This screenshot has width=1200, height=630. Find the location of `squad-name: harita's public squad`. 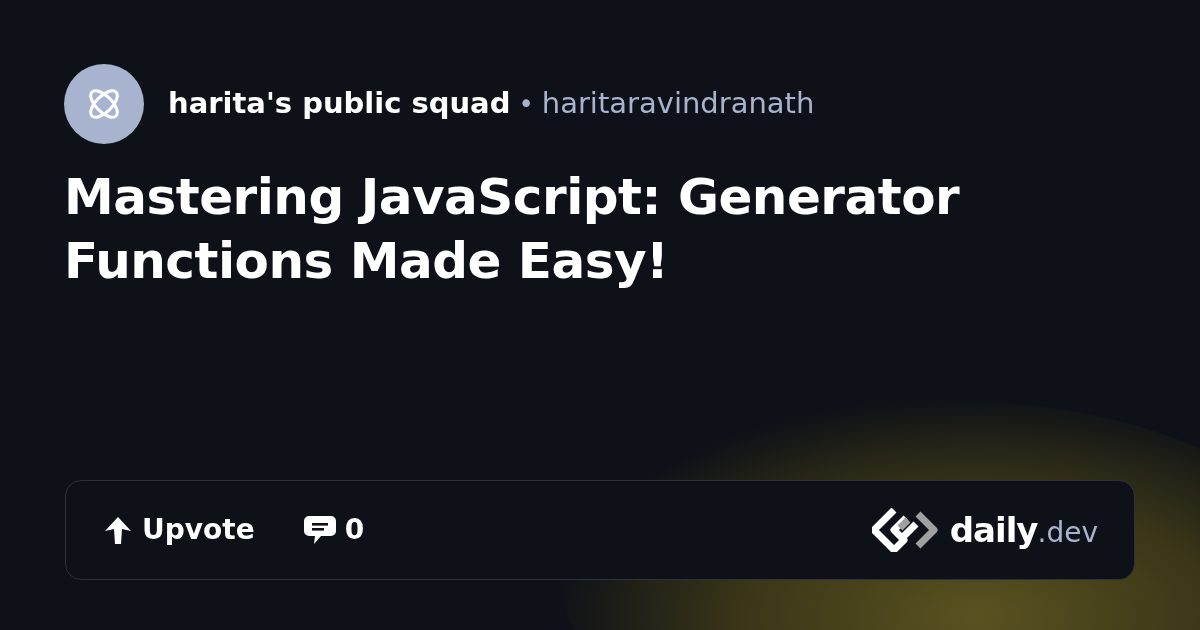

squad-name: harita's public squad is located at coordinates (339, 104).